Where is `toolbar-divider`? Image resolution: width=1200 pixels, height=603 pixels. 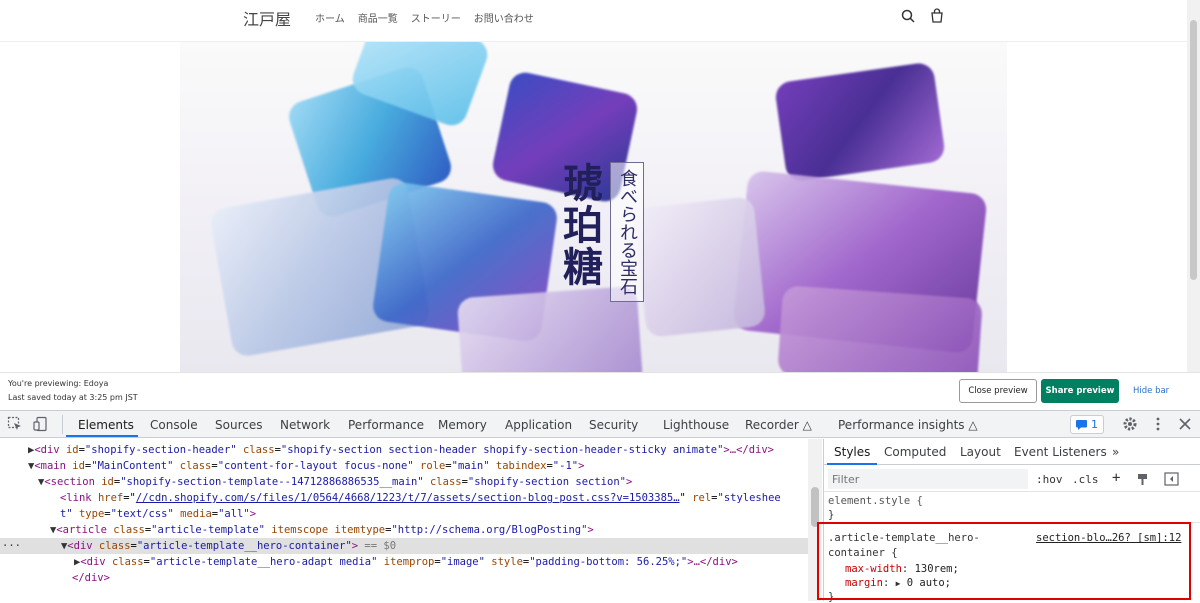
toolbar-divider is located at coordinates (62, 424).